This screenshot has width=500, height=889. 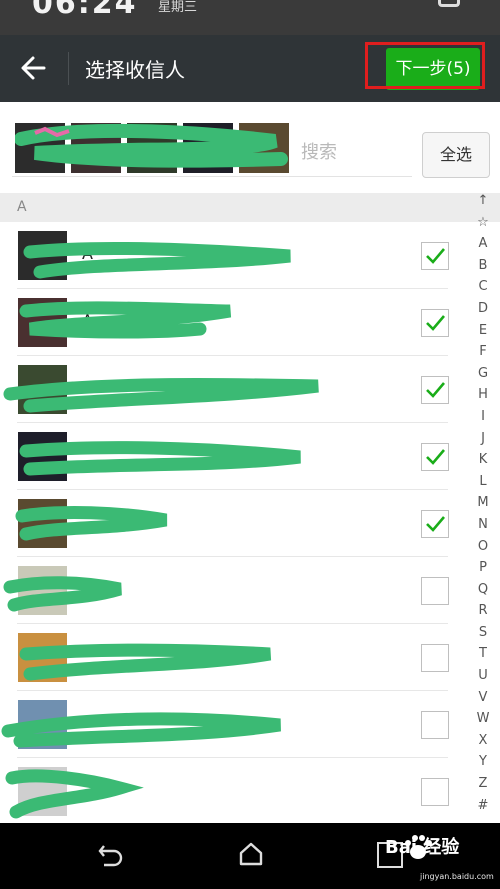 What do you see at coordinates (483, 676) in the screenshot?
I see `index-letter: U` at bounding box center [483, 676].